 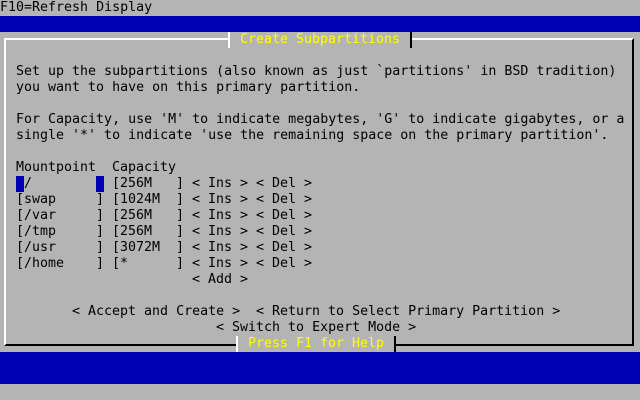 I want to click on capacity-field: [* ], so click(x=148, y=264).